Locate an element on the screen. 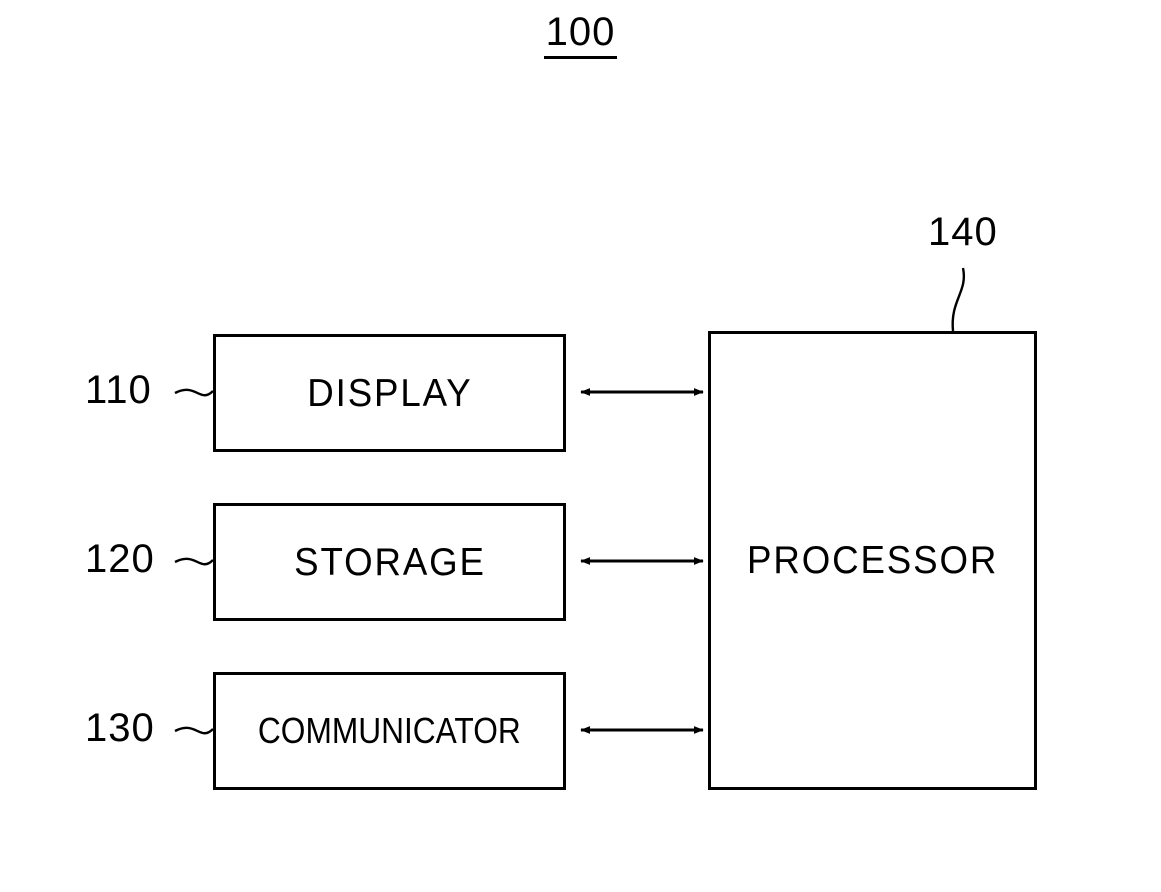  block-processor-label: PROCESSOR is located at coordinates (872, 560).